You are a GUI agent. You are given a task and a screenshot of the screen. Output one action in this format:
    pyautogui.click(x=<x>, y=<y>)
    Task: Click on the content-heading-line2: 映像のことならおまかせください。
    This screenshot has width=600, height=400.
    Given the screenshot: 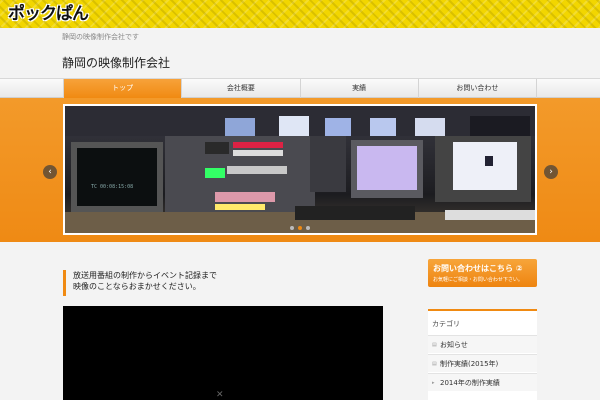 What is the action you would take?
    pyautogui.click(x=137, y=286)
    